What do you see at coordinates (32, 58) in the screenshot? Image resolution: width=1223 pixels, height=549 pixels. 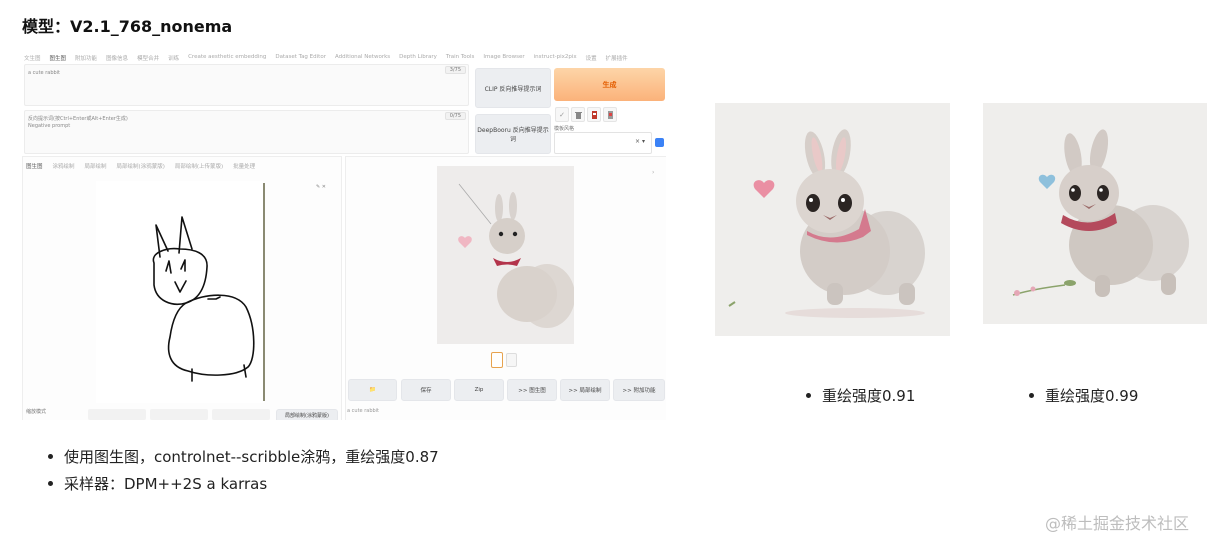 I see `tab-txt2img: 文生图` at bounding box center [32, 58].